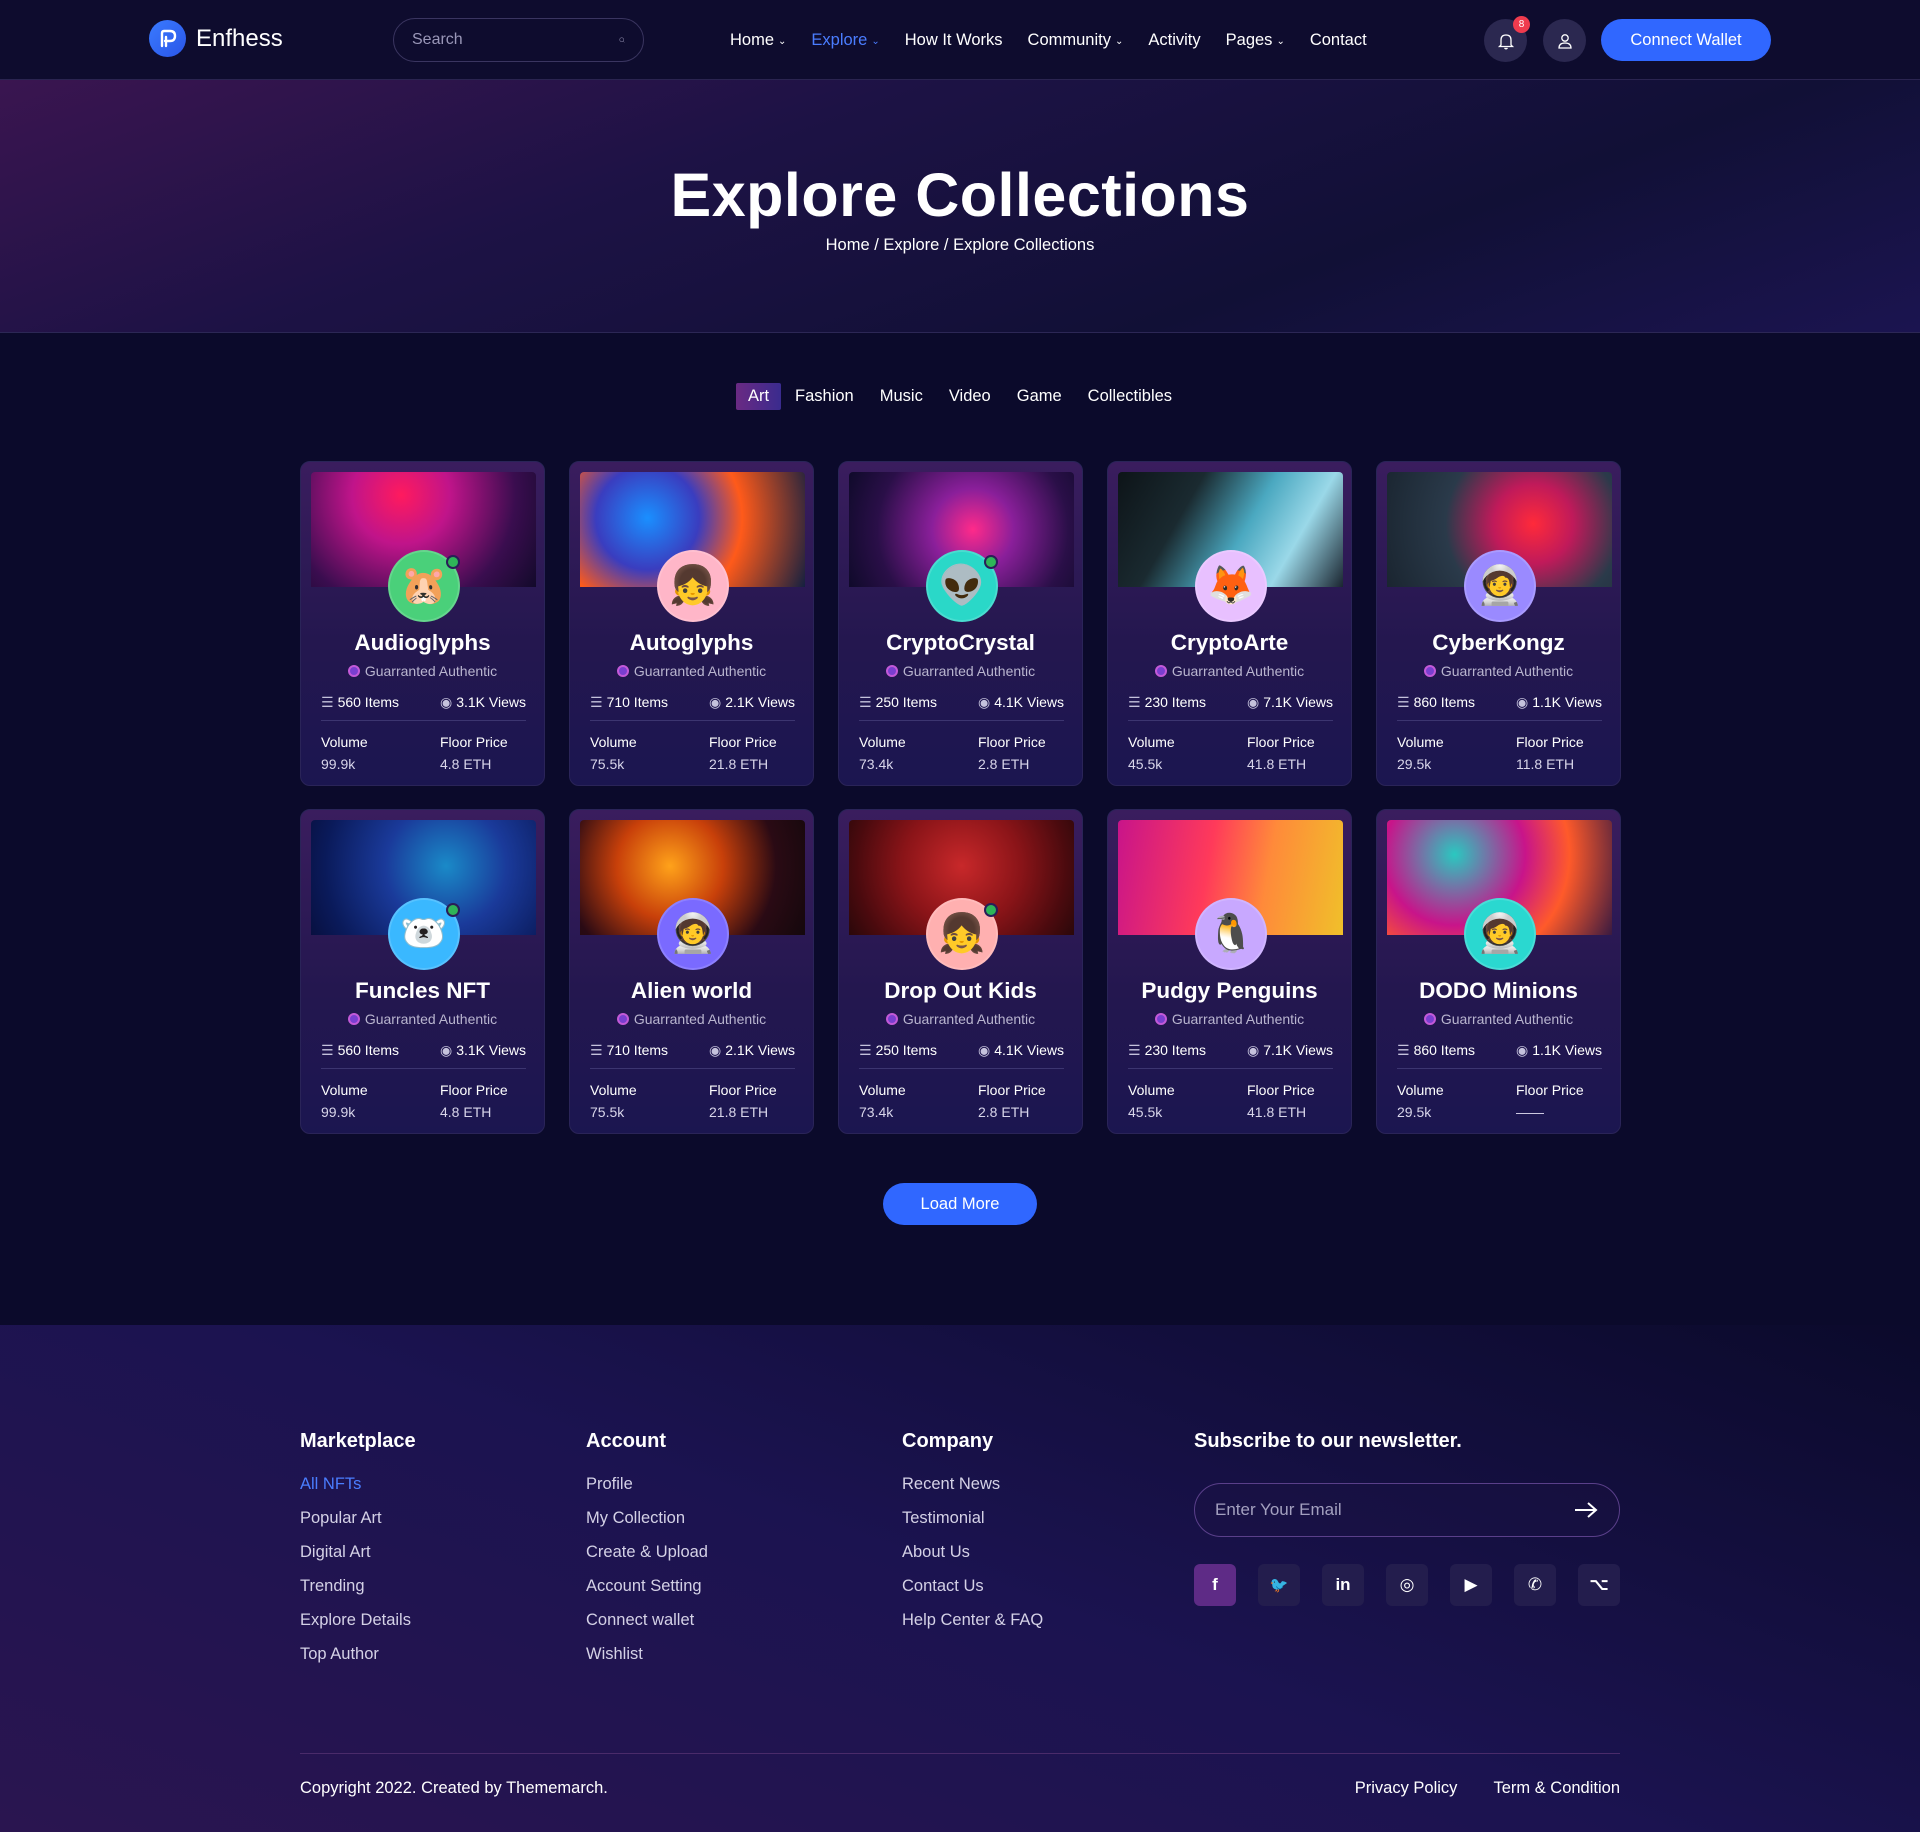  Describe the element at coordinates (758, 396) in the screenshot. I see `tab-art: Art` at that location.